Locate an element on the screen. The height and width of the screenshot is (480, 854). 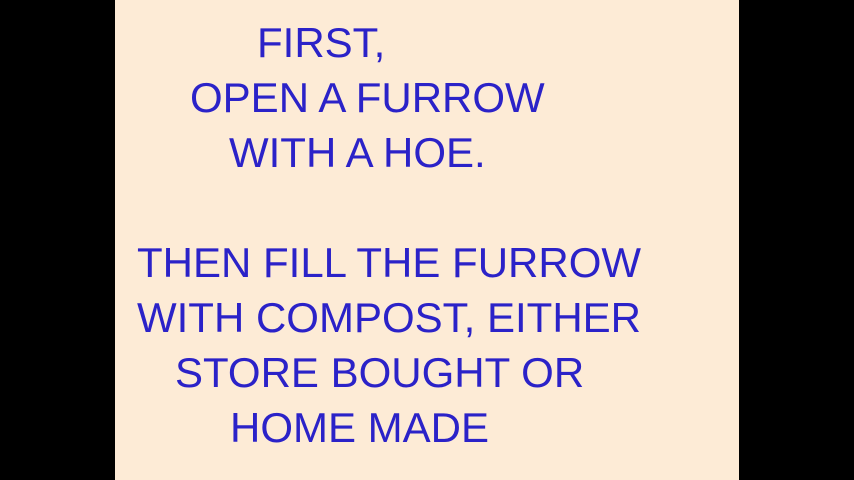
slide-text-line: THEN FILL THE FURROW is located at coordinates (389, 262).